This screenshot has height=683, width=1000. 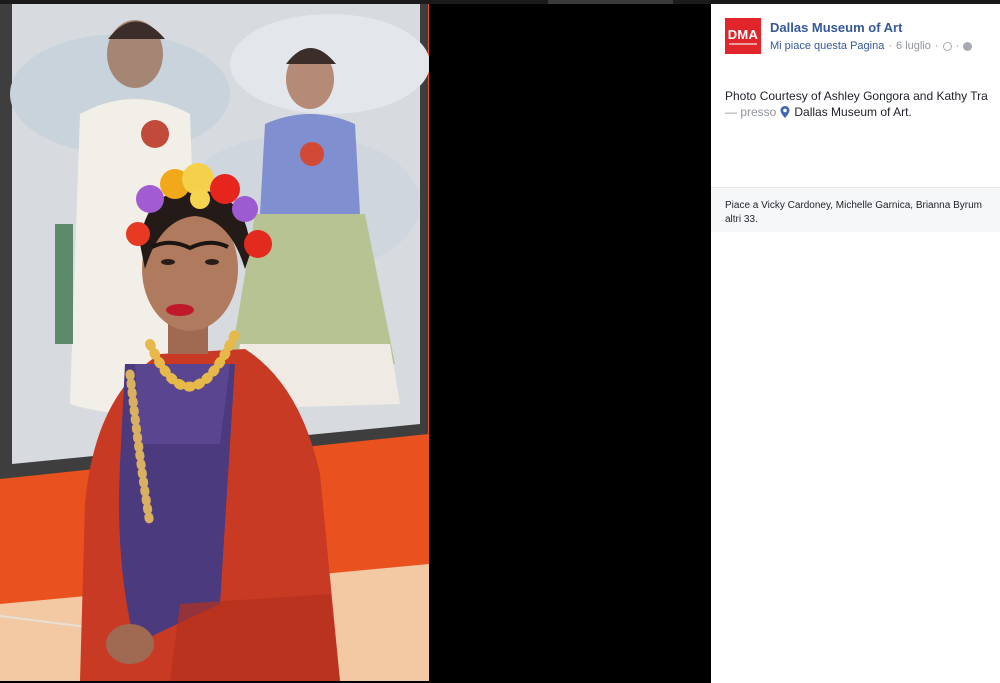 What do you see at coordinates (836, 27) in the screenshot?
I see `page-name-link: Dallas Museum of Art` at bounding box center [836, 27].